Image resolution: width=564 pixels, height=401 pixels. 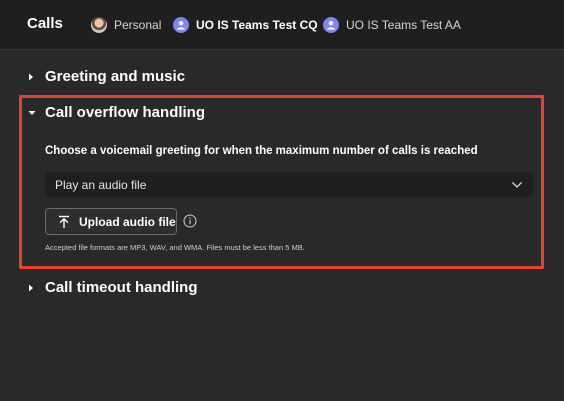 I want to click on person-avatar, so click(x=99, y=25).